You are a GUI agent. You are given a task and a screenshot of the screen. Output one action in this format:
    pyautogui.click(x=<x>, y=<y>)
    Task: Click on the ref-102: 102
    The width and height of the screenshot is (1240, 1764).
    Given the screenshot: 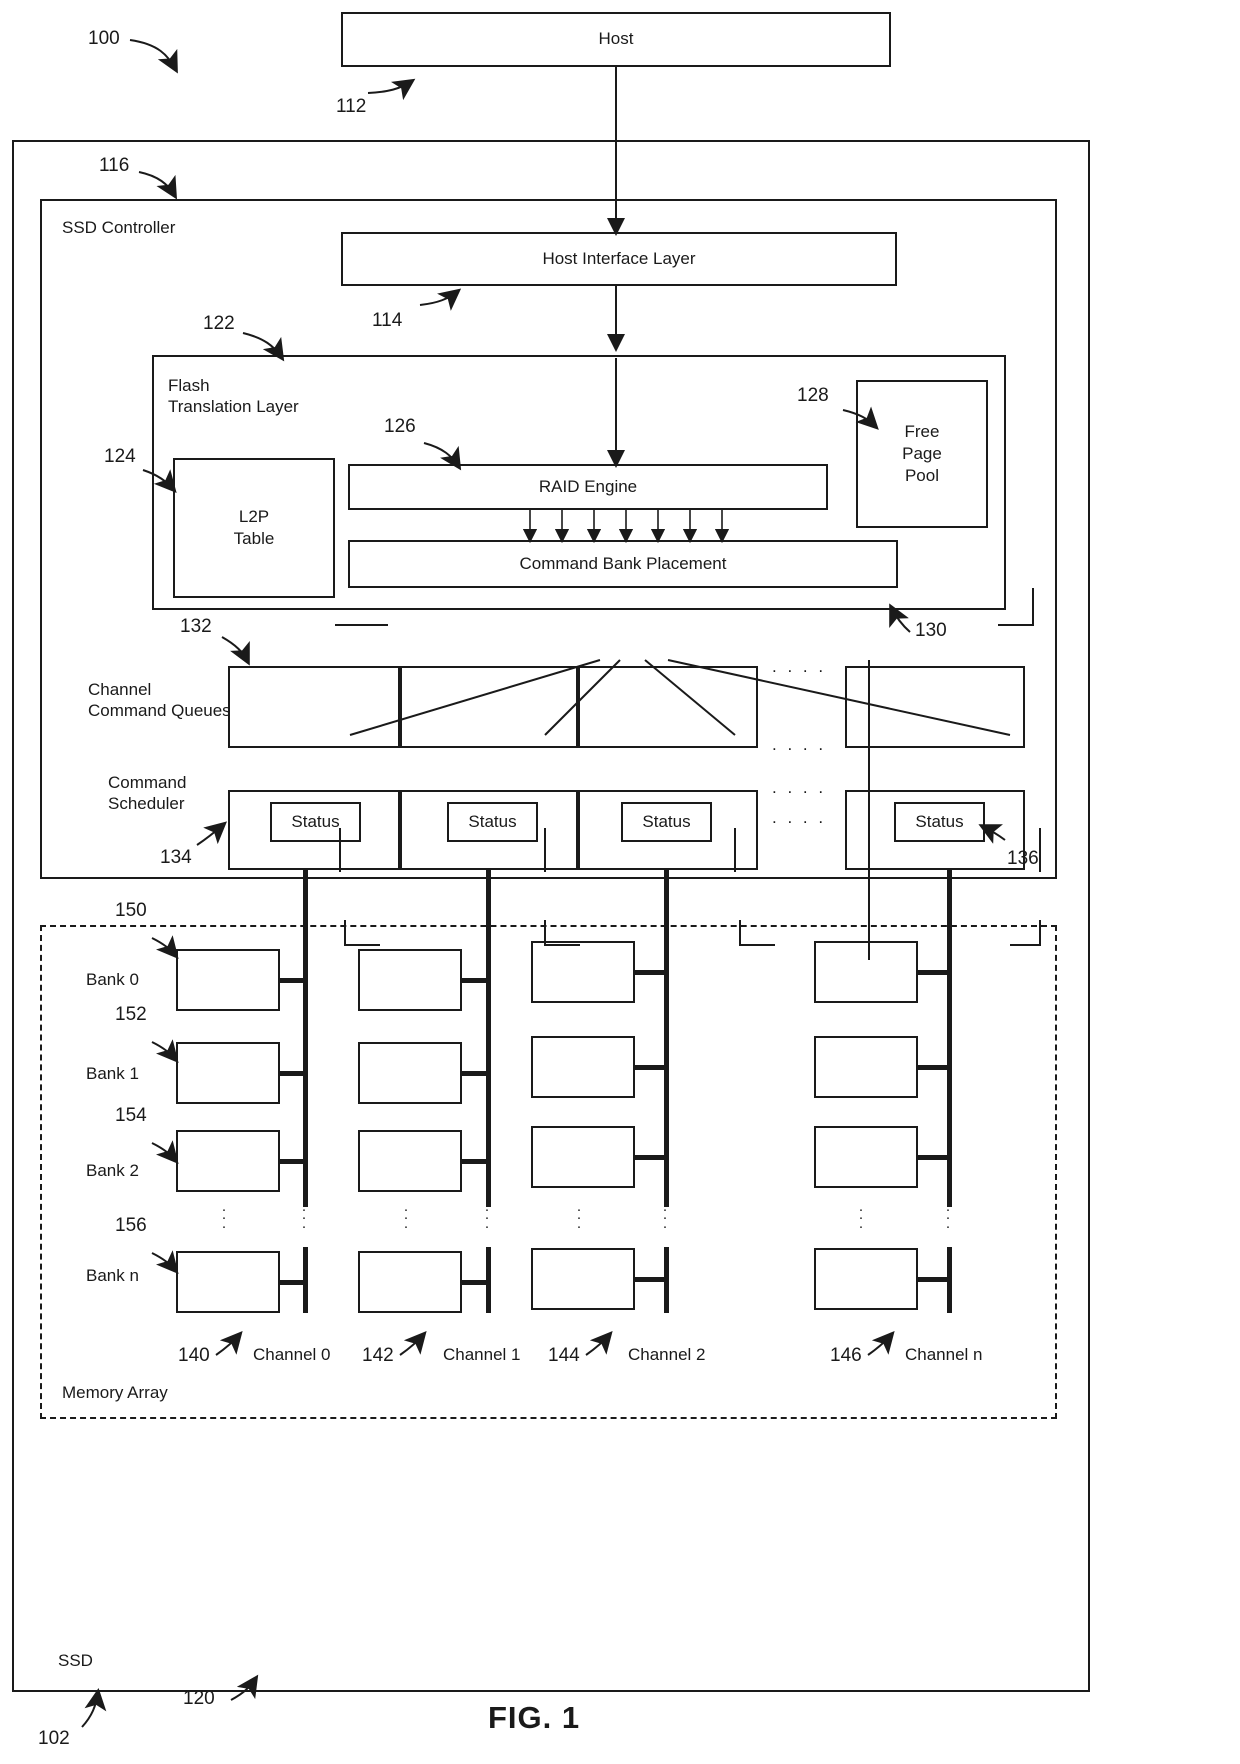 What is the action you would take?
    pyautogui.click(x=54, y=1738)
    